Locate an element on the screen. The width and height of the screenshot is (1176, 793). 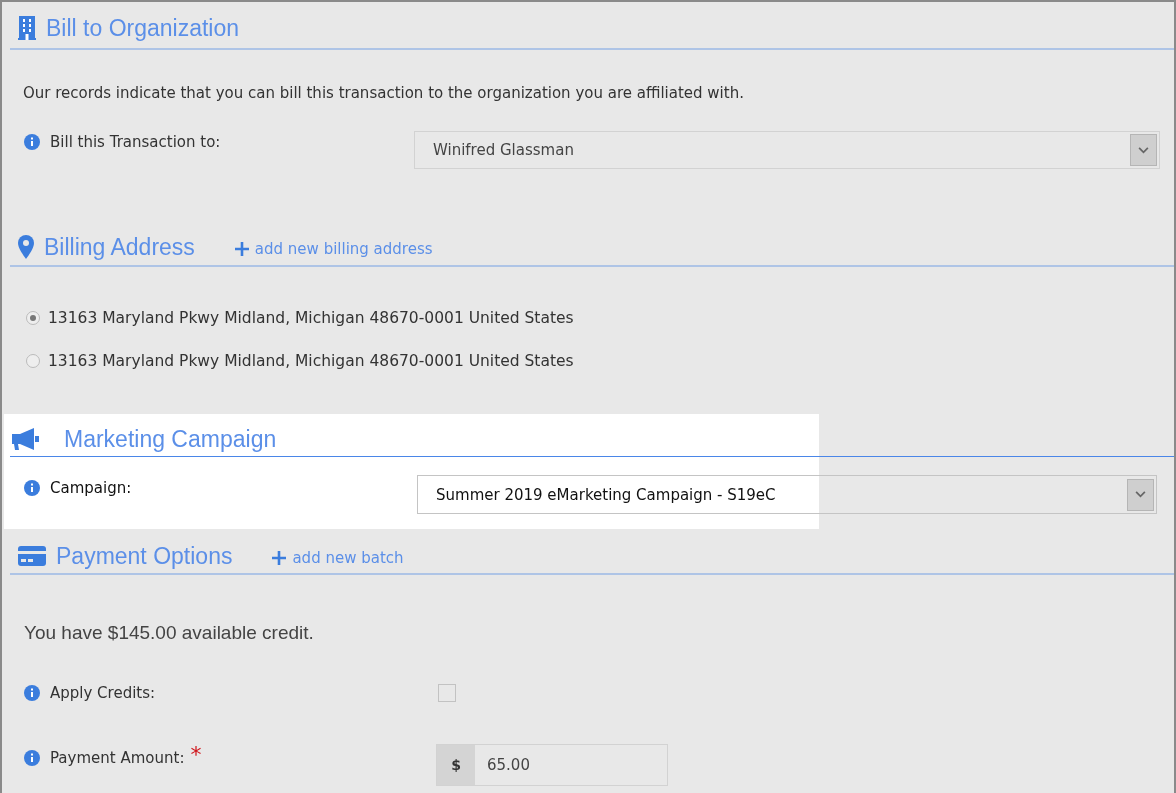
organization-select: Winifred Glassman is located at coordinates (787, 150).